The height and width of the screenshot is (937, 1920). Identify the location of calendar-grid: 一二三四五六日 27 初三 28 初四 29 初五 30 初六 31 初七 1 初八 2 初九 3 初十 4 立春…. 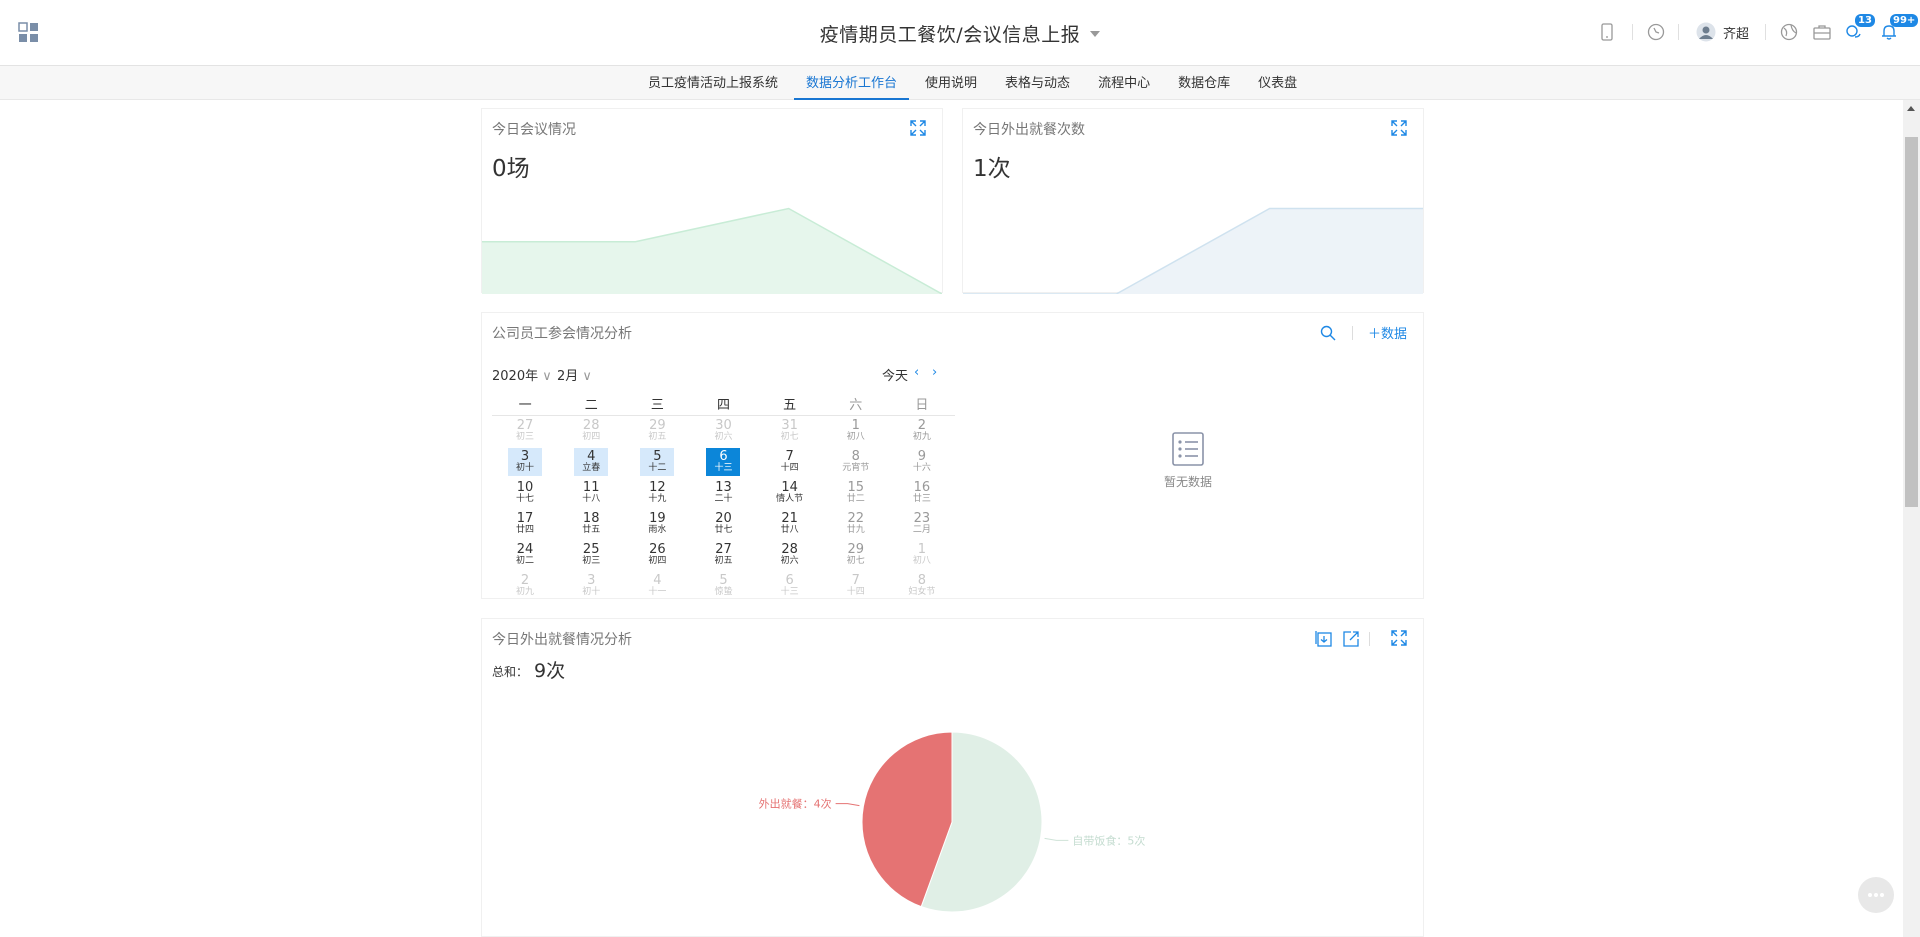
(723, 497).